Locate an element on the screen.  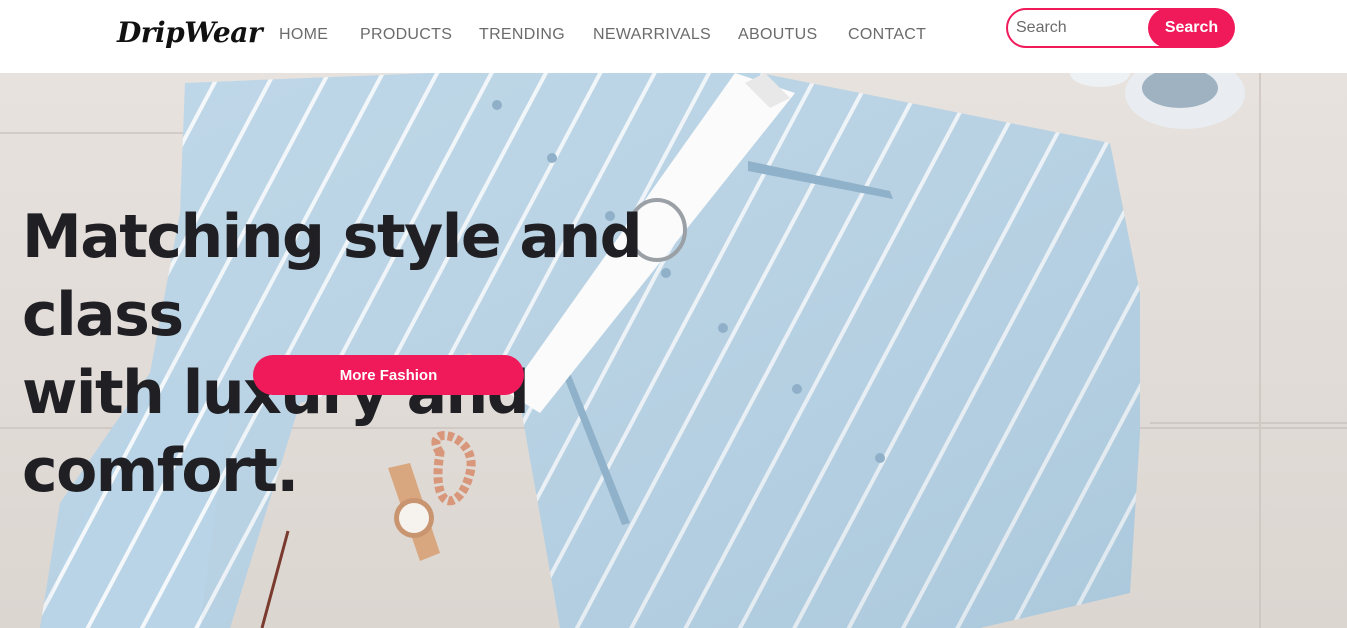
search-button: Search is located at coordinates (1191, 28).